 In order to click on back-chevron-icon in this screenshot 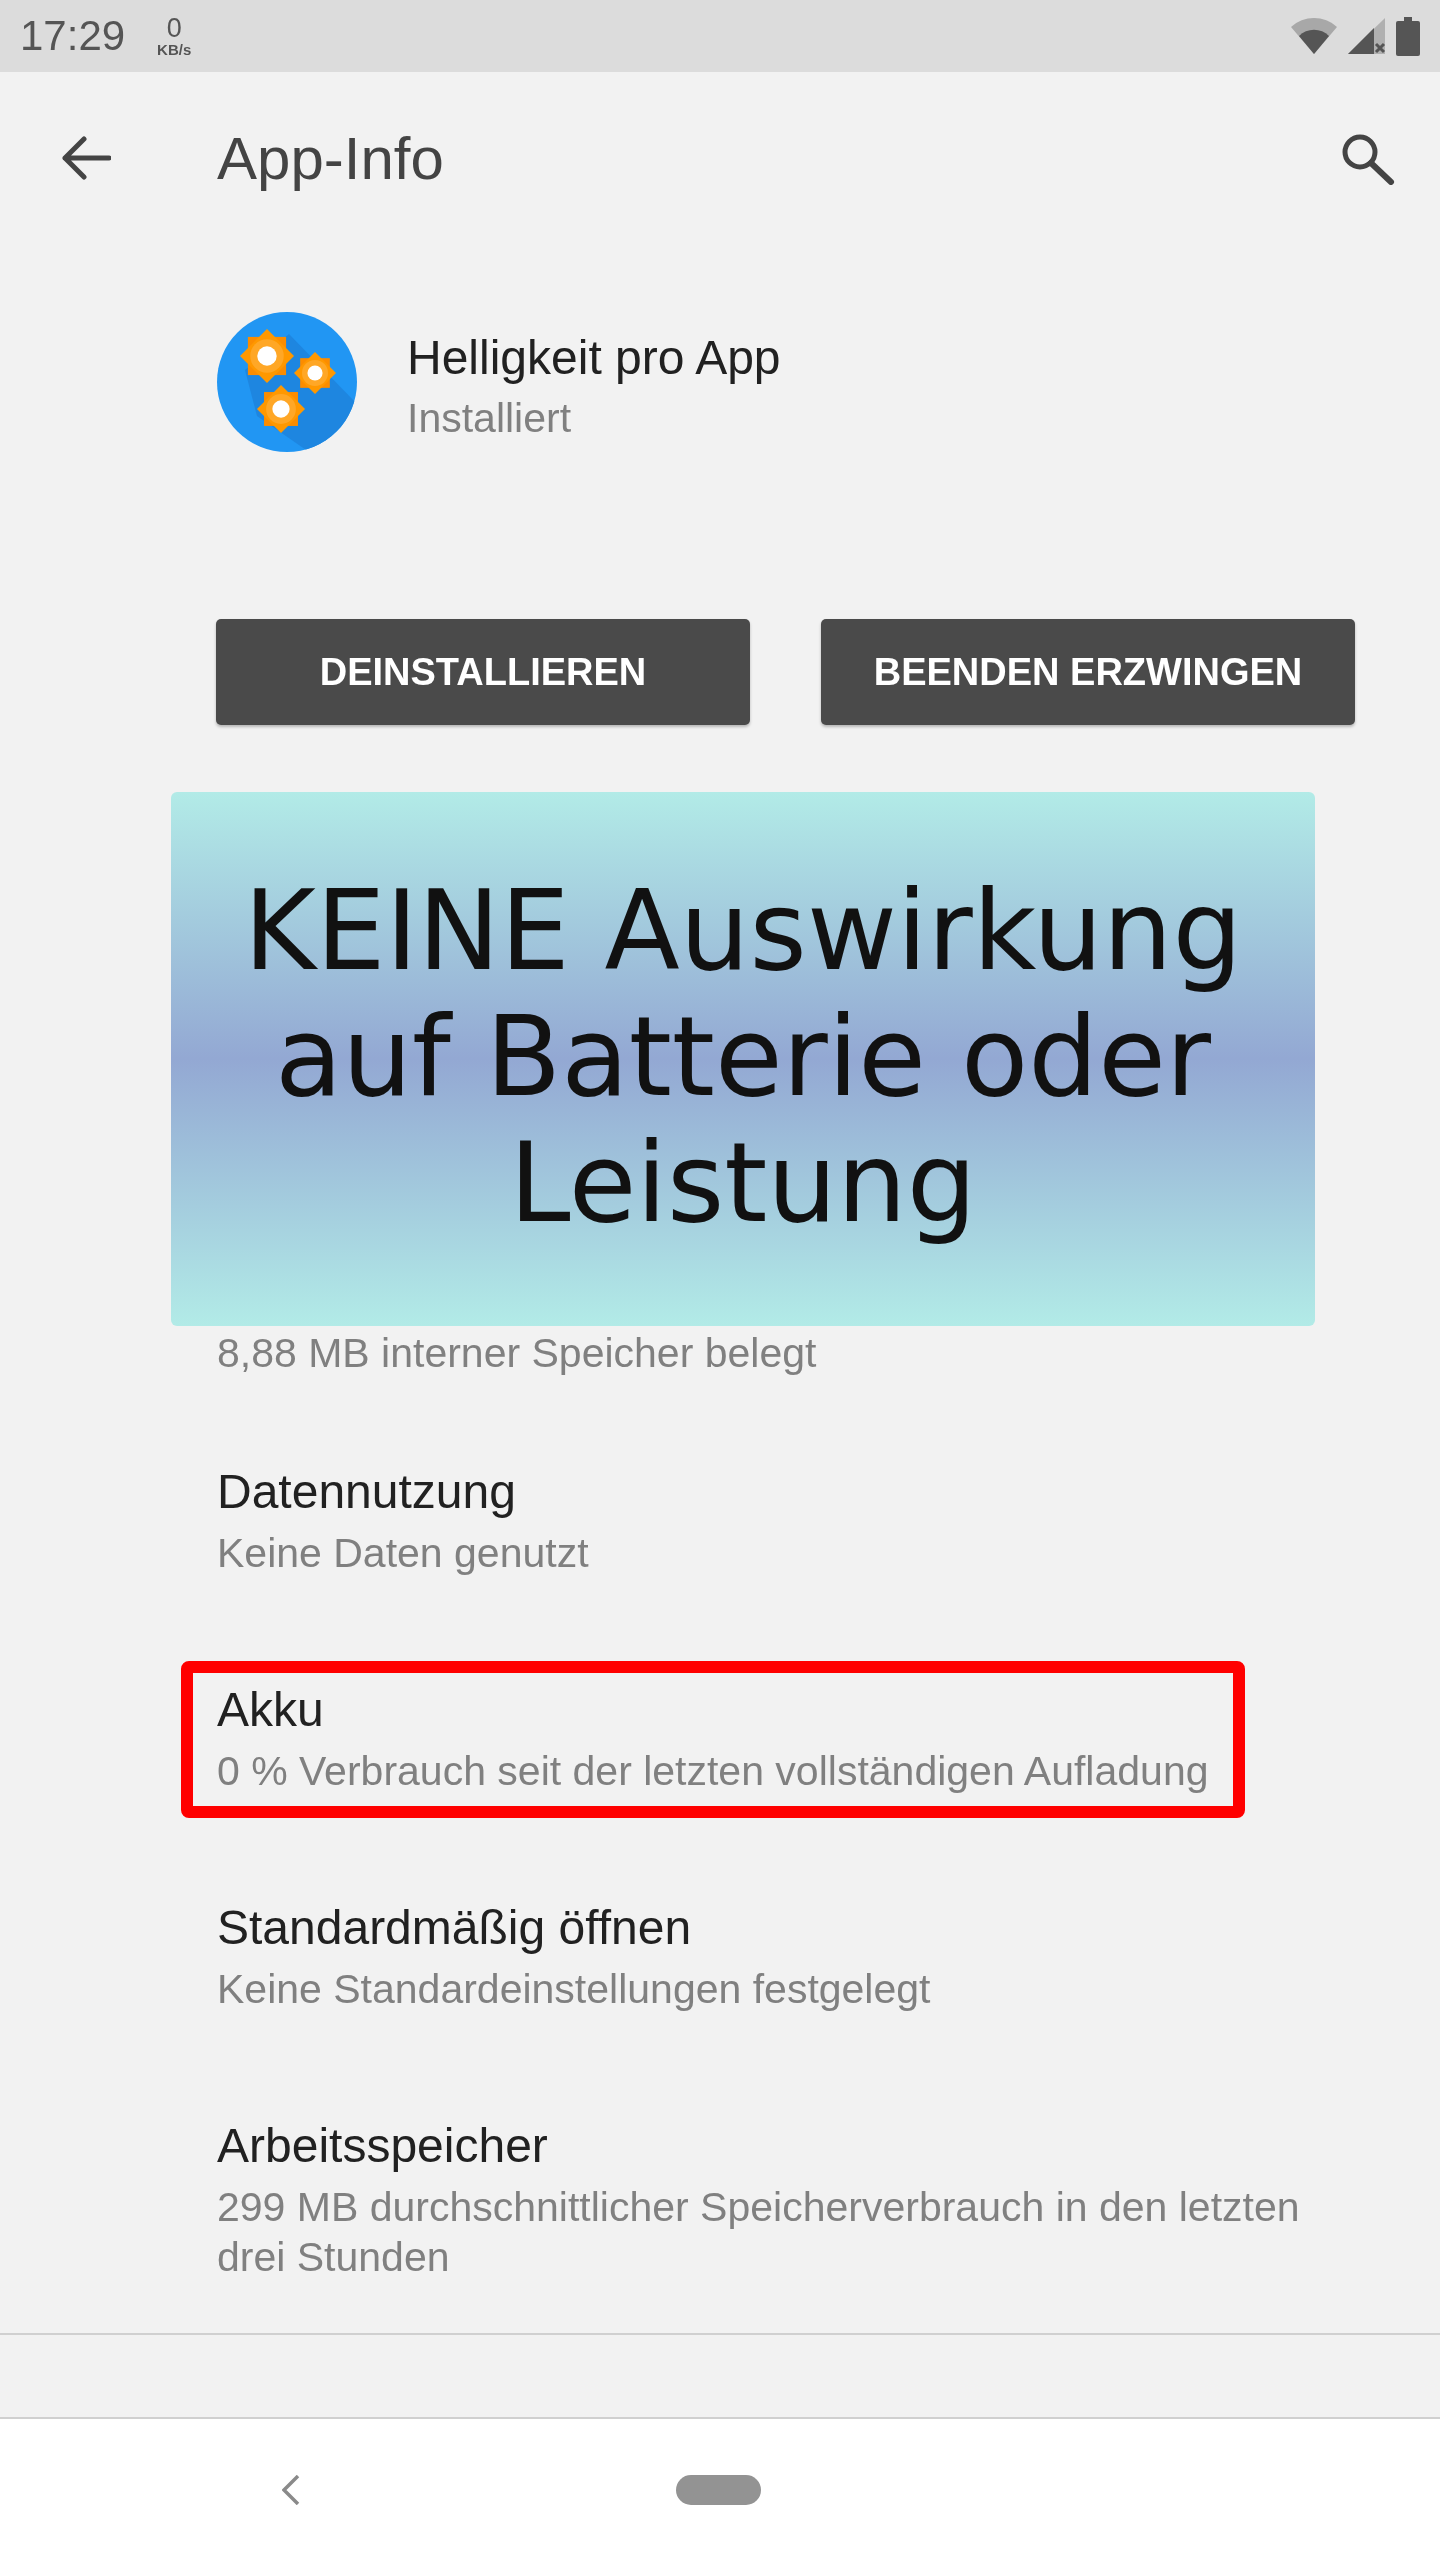, I will do `click(291, 2489)`.